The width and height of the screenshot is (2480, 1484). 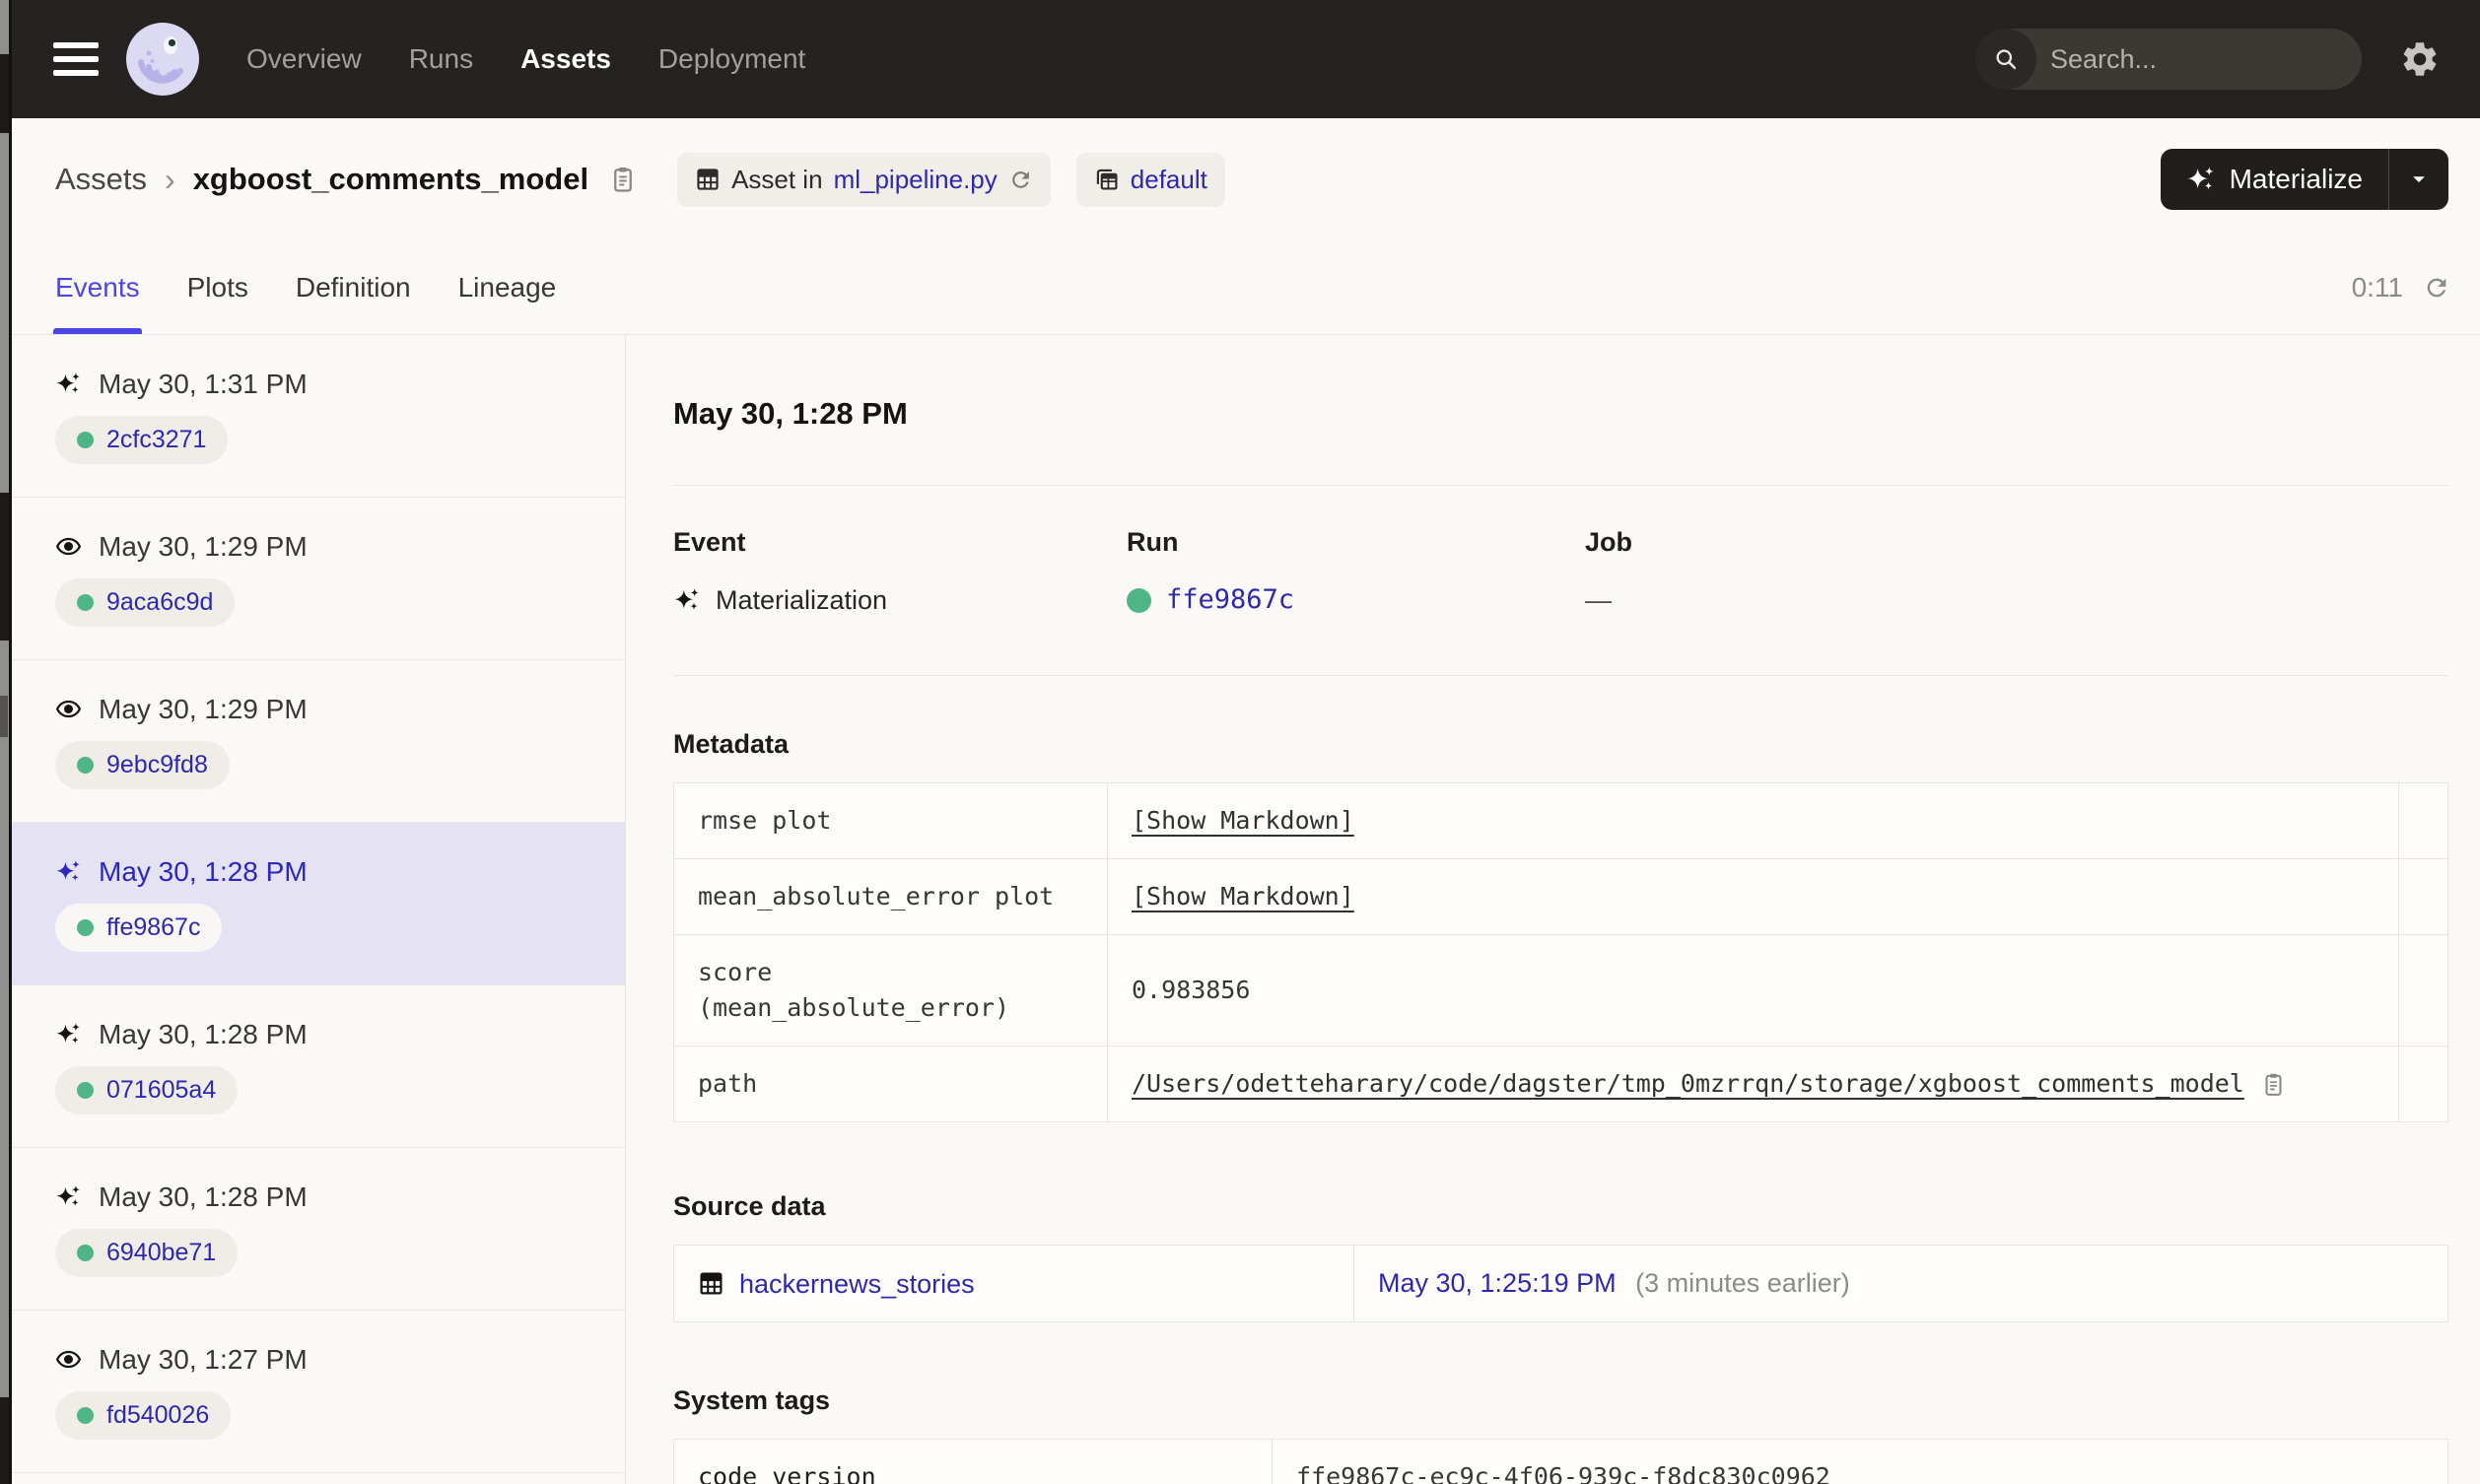 I want to click on source-relative-time: (3 minutes earlier), so click(x=1742, y=1283).